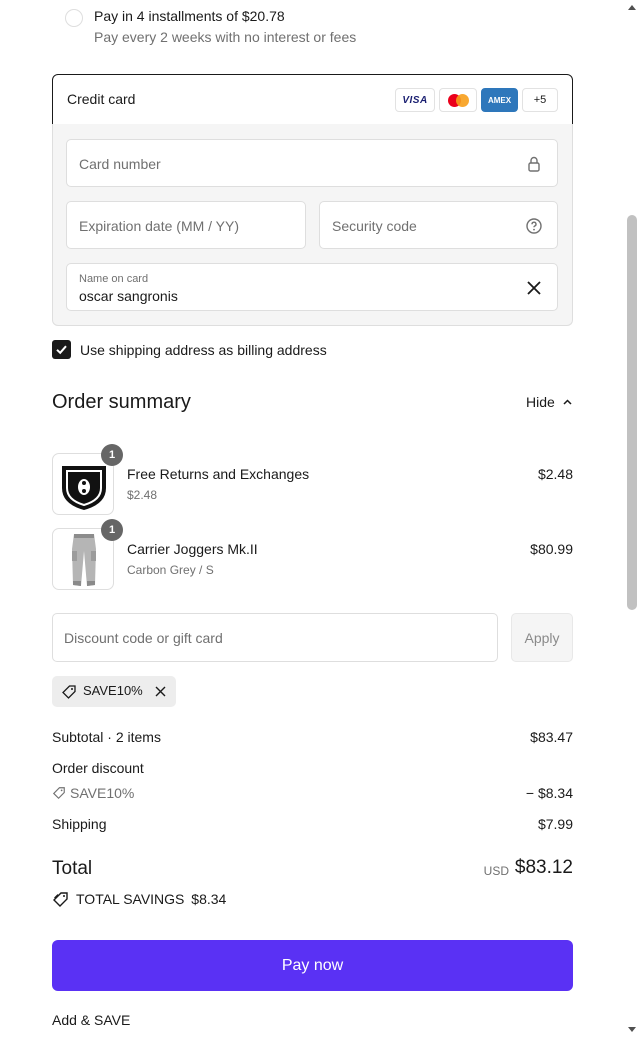  What do you see at coordinates (58, 793) in the screenshot?
I see `discount-tag-icon` at bounding box center [58, 793].